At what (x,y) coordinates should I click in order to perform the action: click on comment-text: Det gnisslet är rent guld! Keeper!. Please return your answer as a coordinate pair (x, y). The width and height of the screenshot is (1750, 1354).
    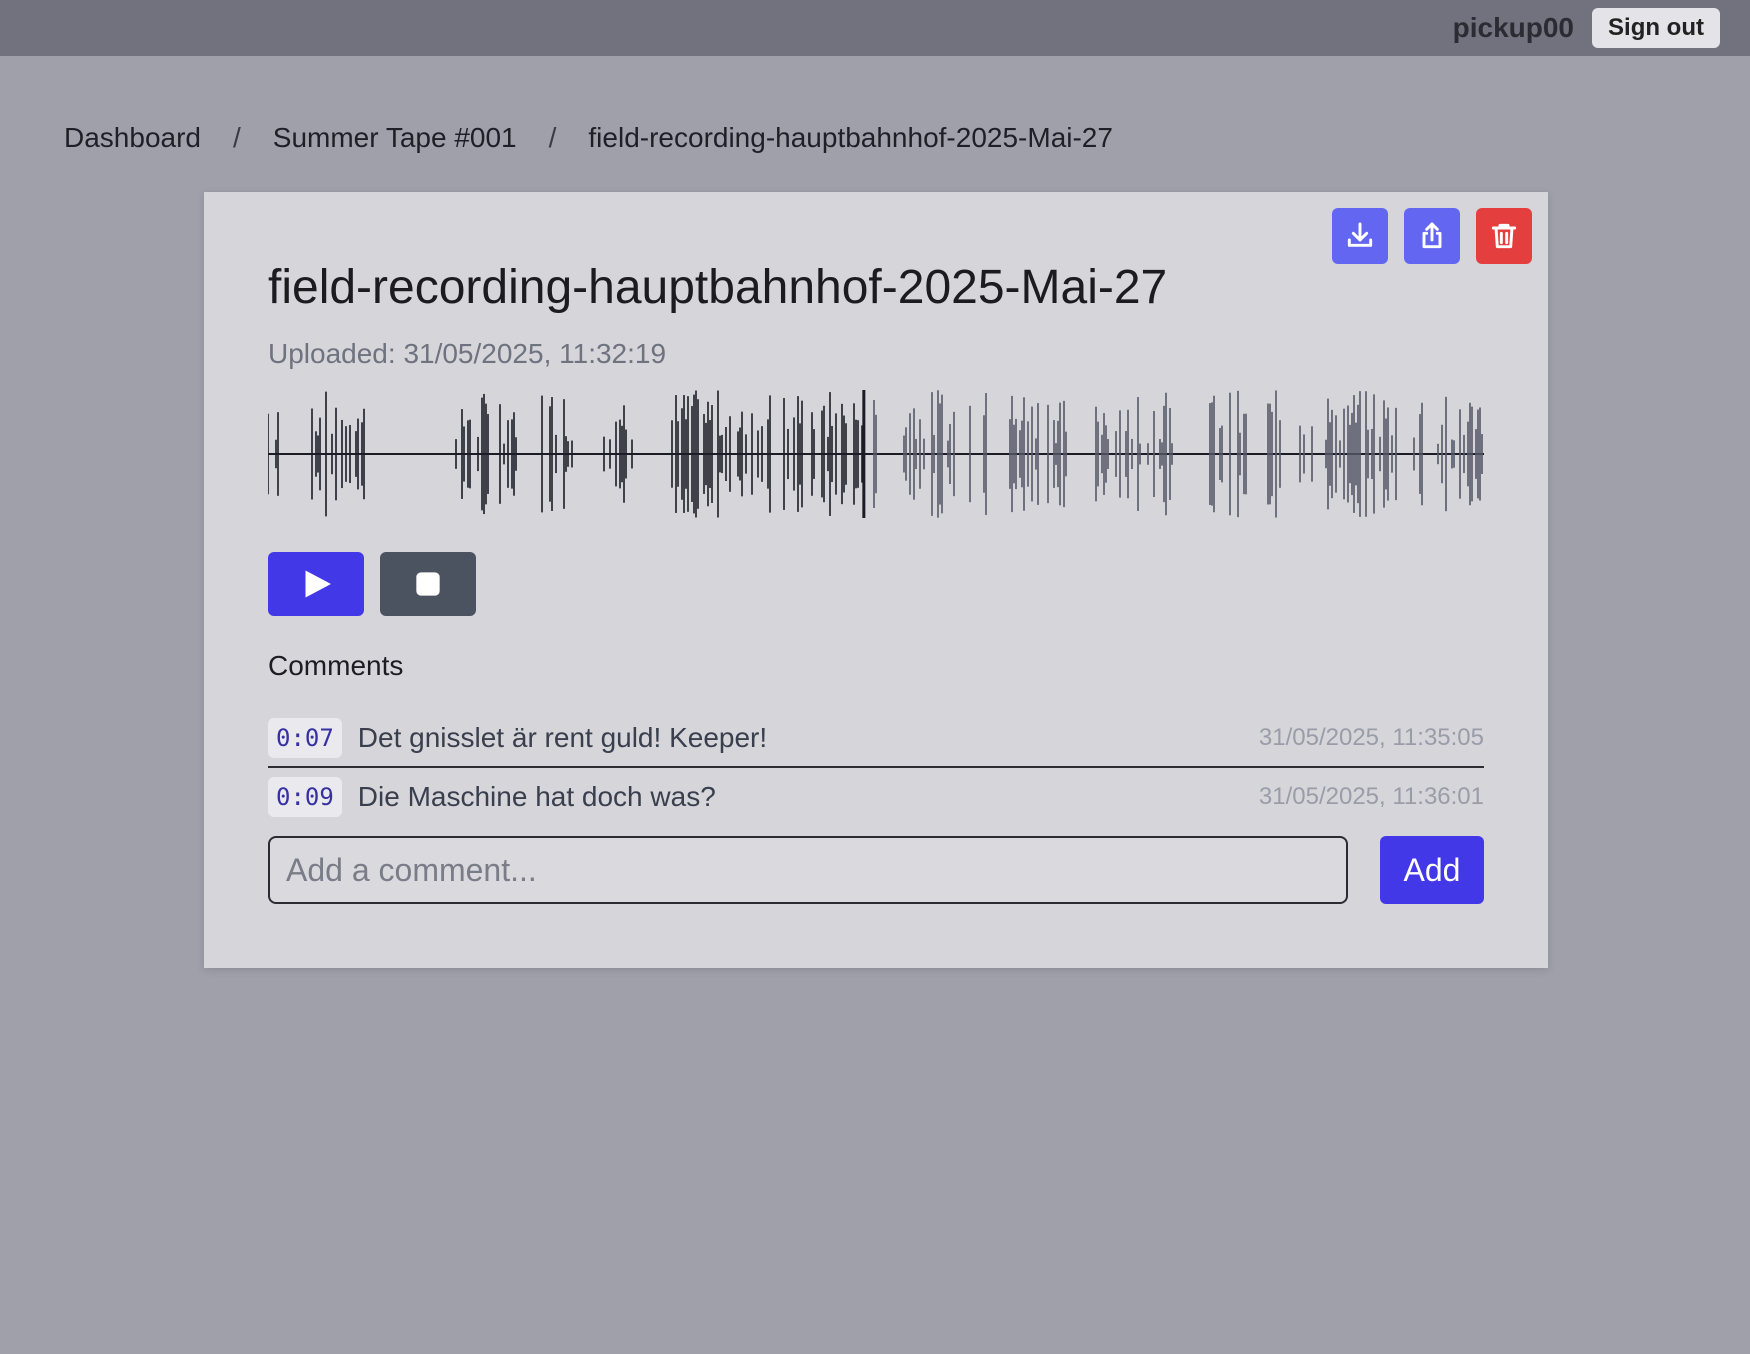
    Looking at the image, I should click on (562, 737).